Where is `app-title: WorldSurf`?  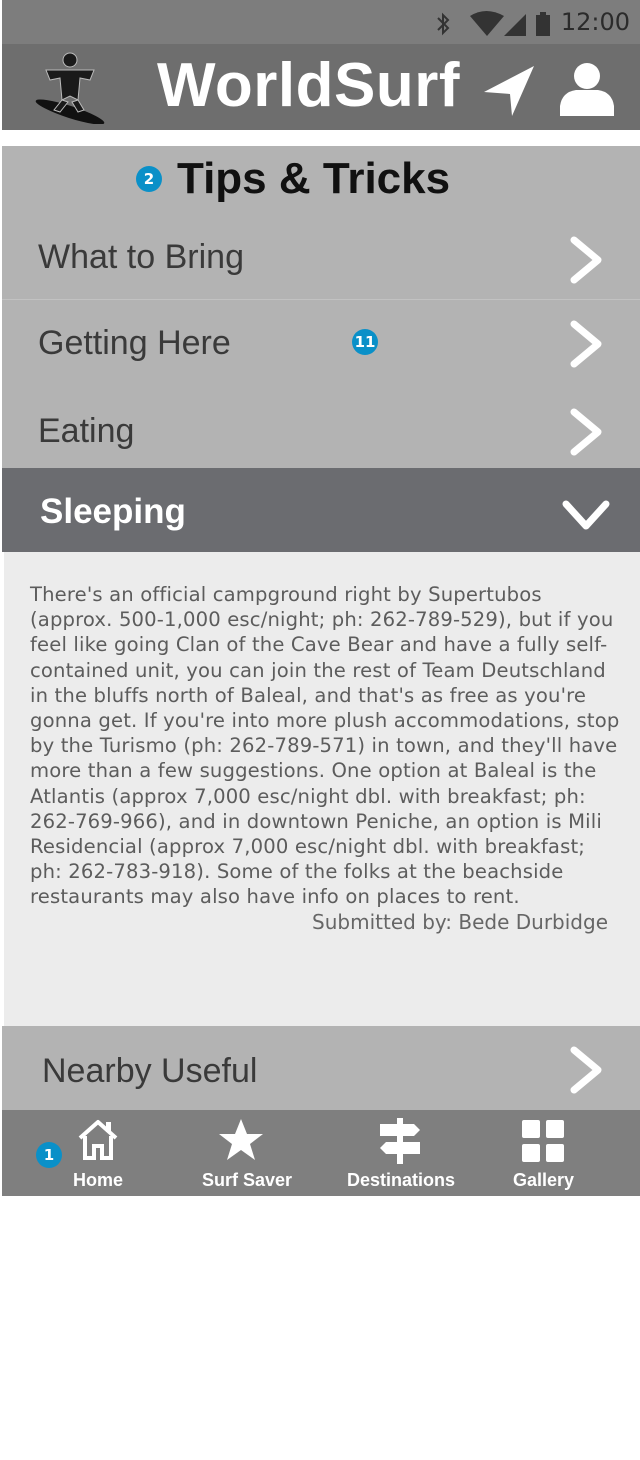 app-title: WorldSurf is located at coordinates (308, 85).